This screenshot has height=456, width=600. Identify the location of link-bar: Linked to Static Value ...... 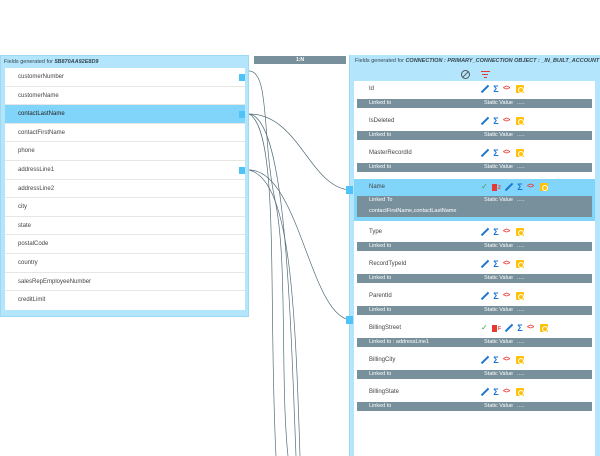
(474, 374).